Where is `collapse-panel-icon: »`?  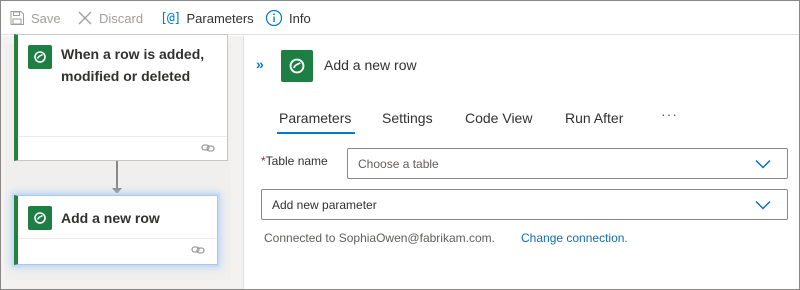 collapse-panel-icon: » is located at coordinates (260, 64).